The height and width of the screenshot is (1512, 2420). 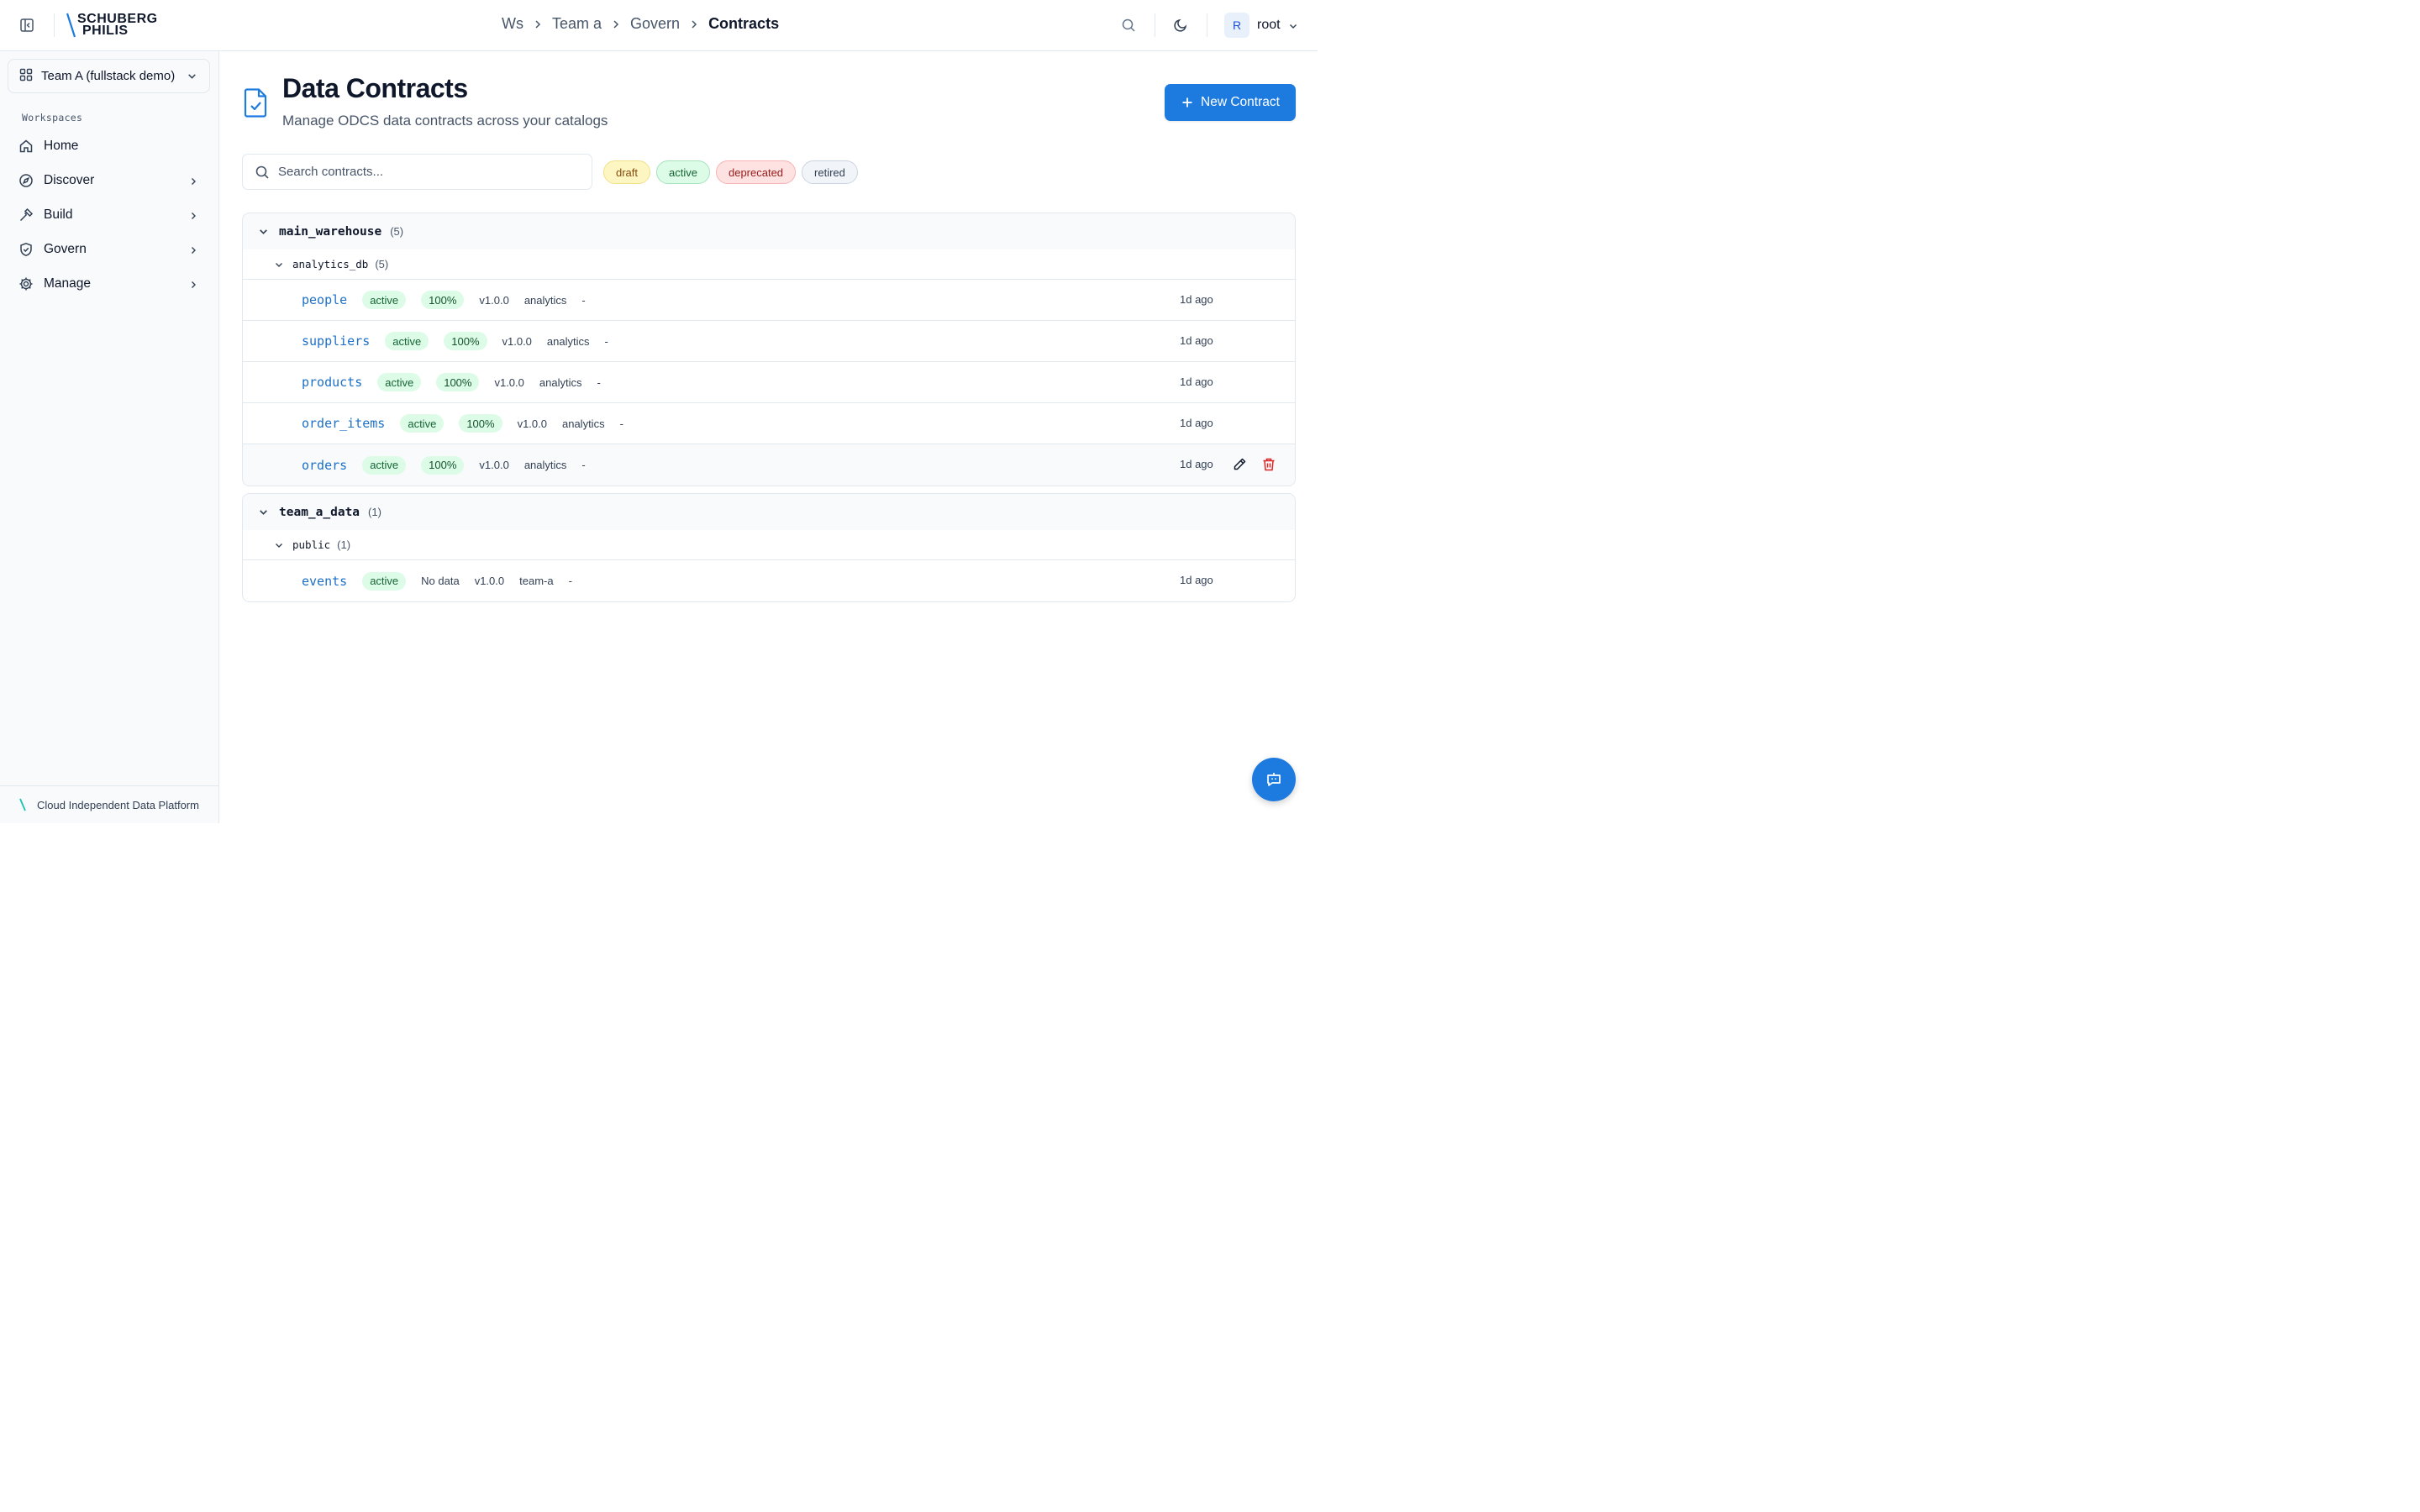 I want to click on contract-name-link: products, so click(x=332, y=382).